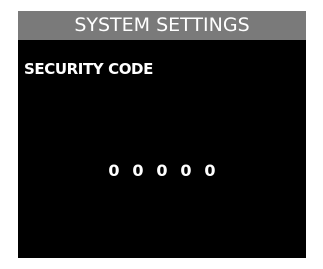 The height and width of the screenshot is (269, 323). What do you see at coordinates (138, 171) in the screenshot?
I see `code-digit-2: 0` at bounding box center [138, 171].